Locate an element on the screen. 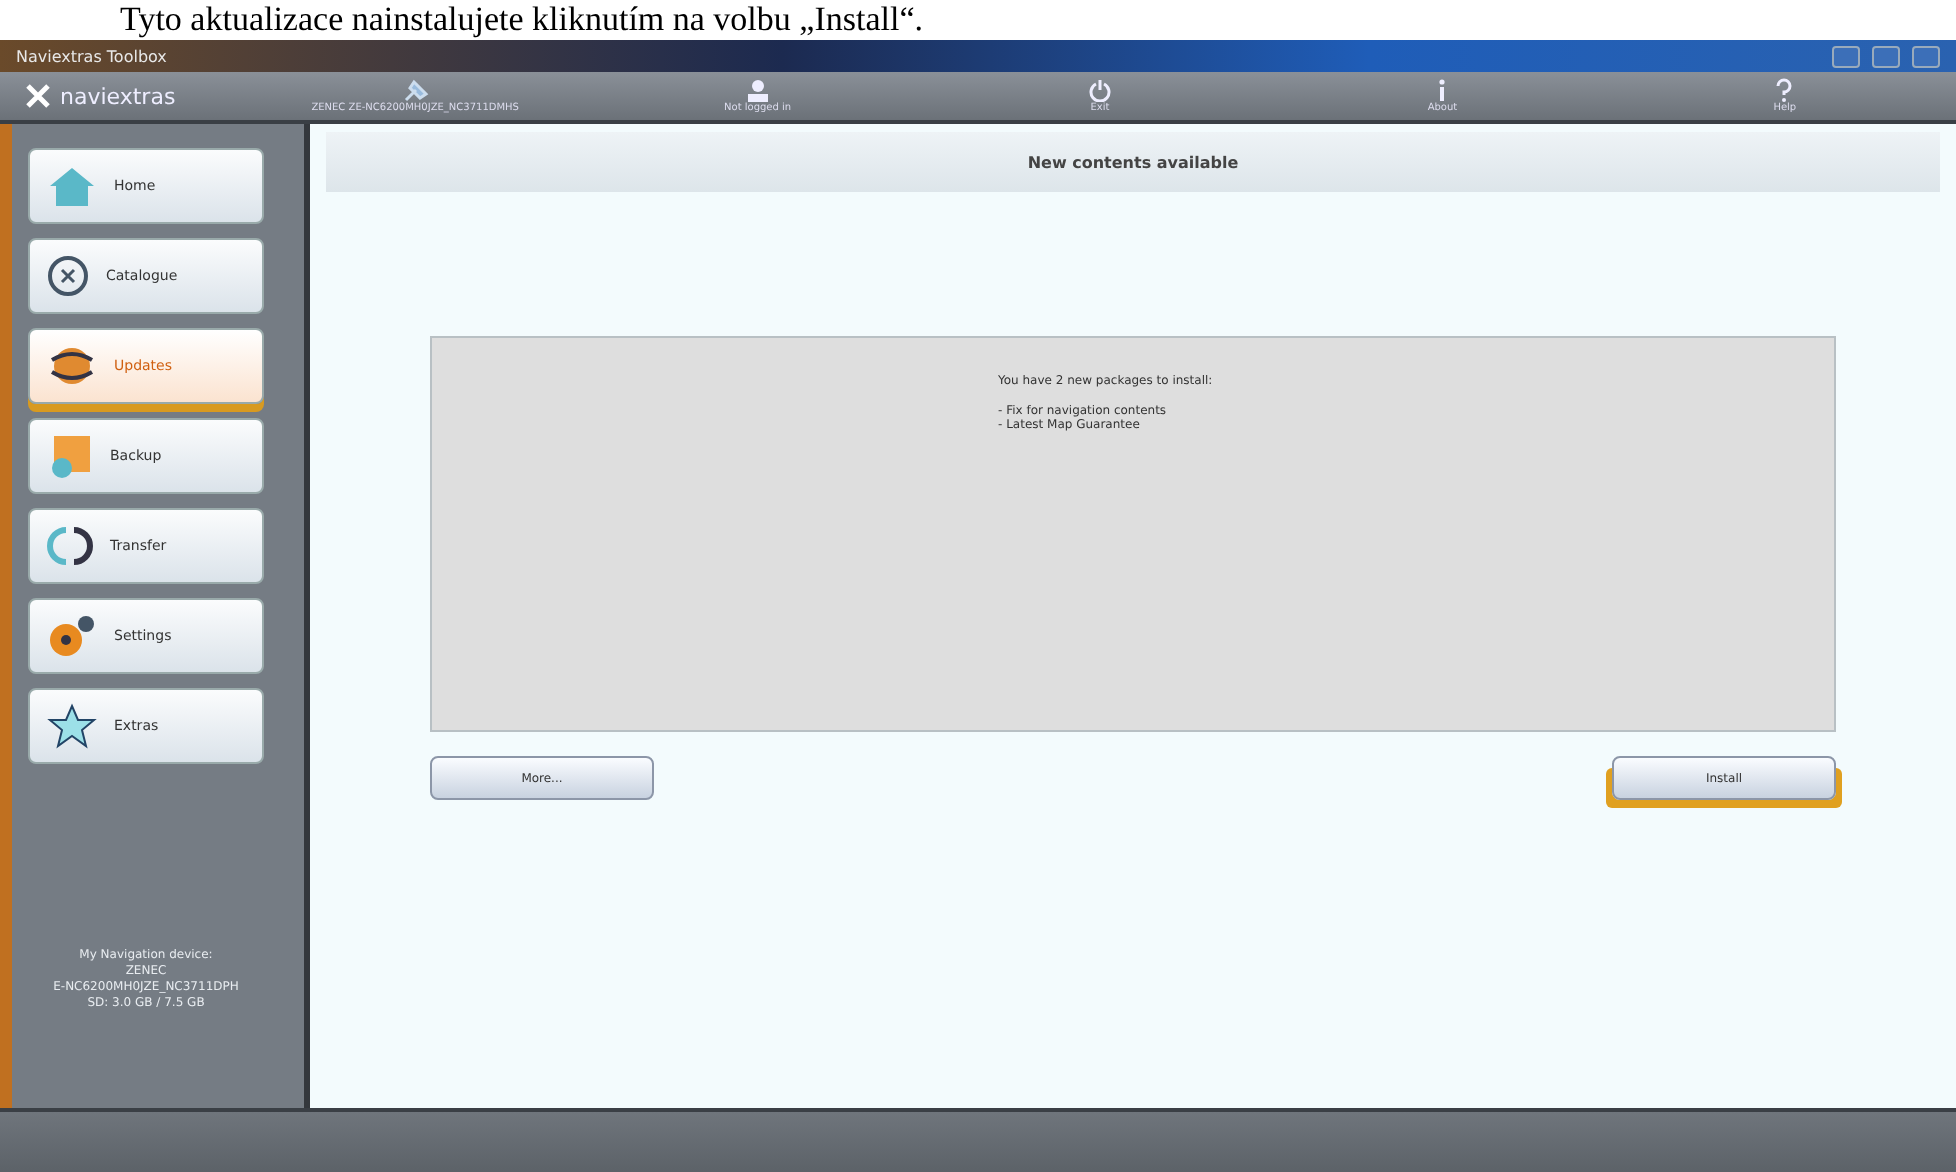  close-button is located at coordinates (1926, 56).